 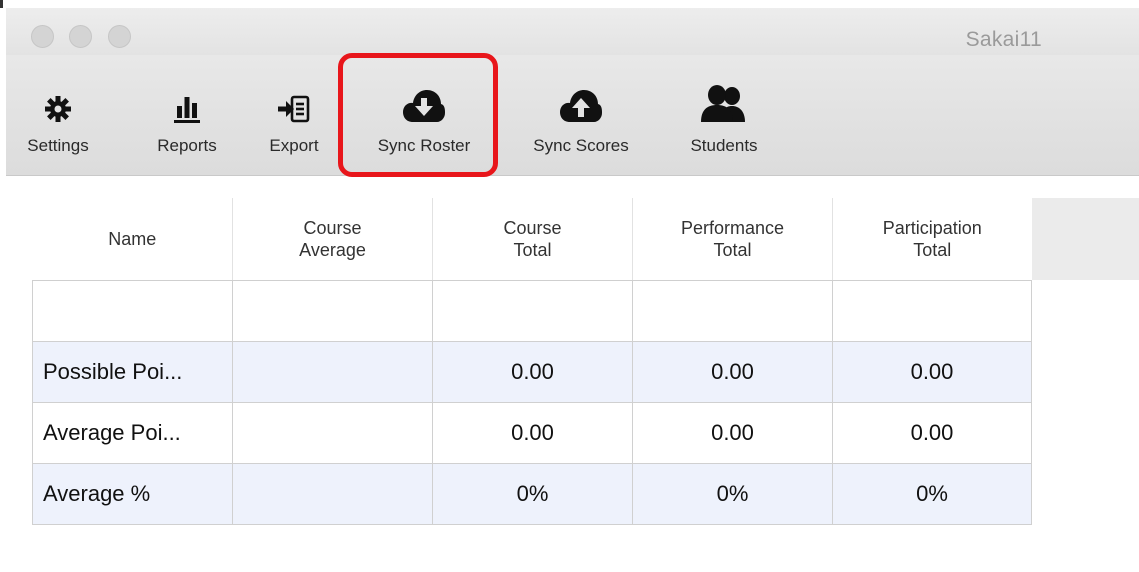 What do you see at coordinates (572, 32) in the screenshot?
I see `title-bar: Sakai11` at bounding box center [572, 32].